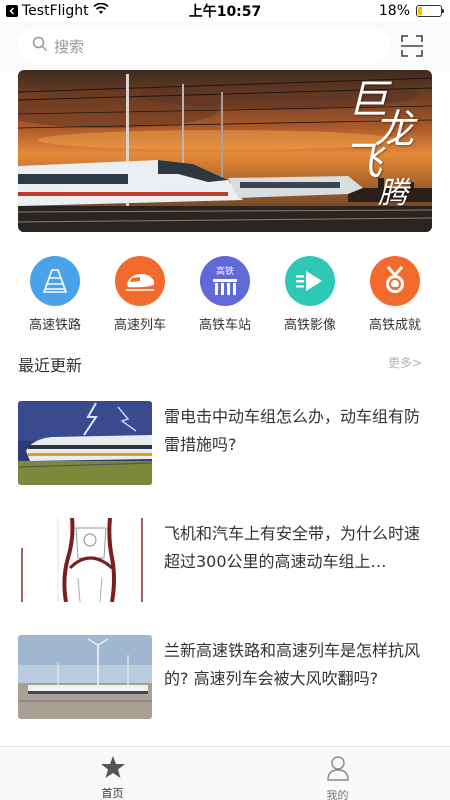 Image resolution: width=450 pixels, height=800 pixels. Describe the element at coordinates (225, 281) in the screenshot. I see `station-icon: 高铁` at that location.